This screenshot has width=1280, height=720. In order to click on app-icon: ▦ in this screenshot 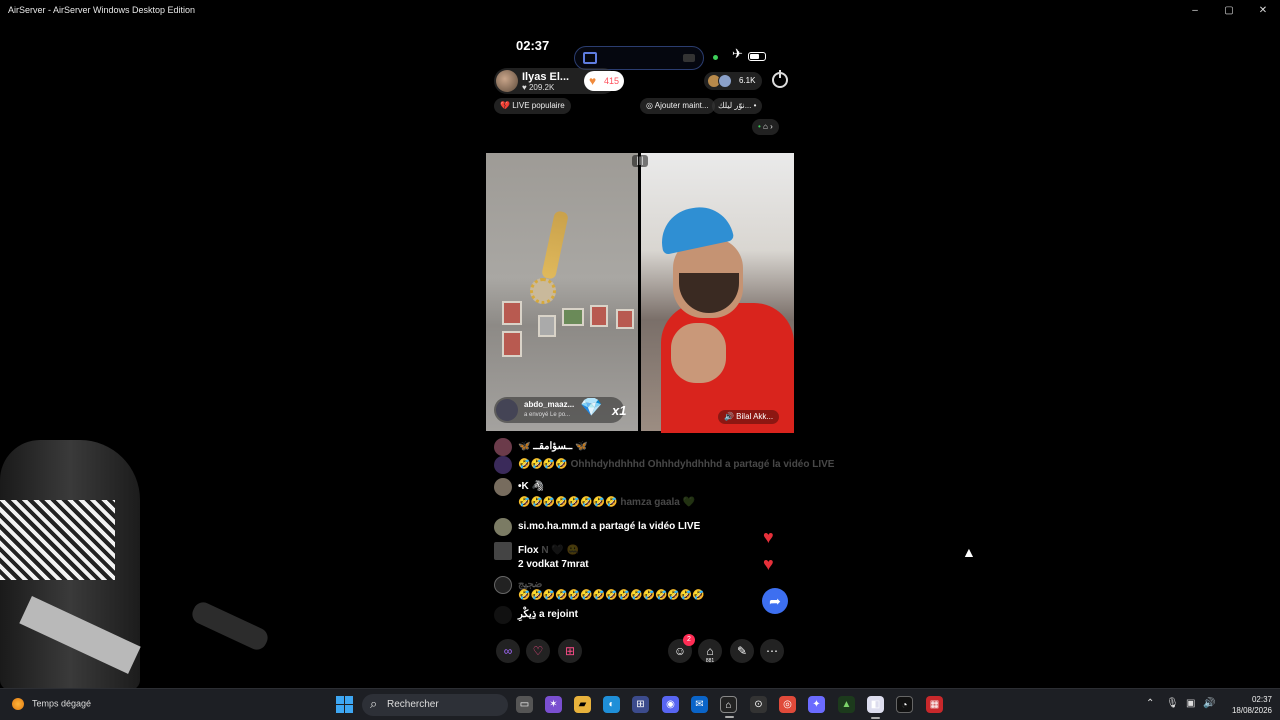, I will do `click(934, 704)`.